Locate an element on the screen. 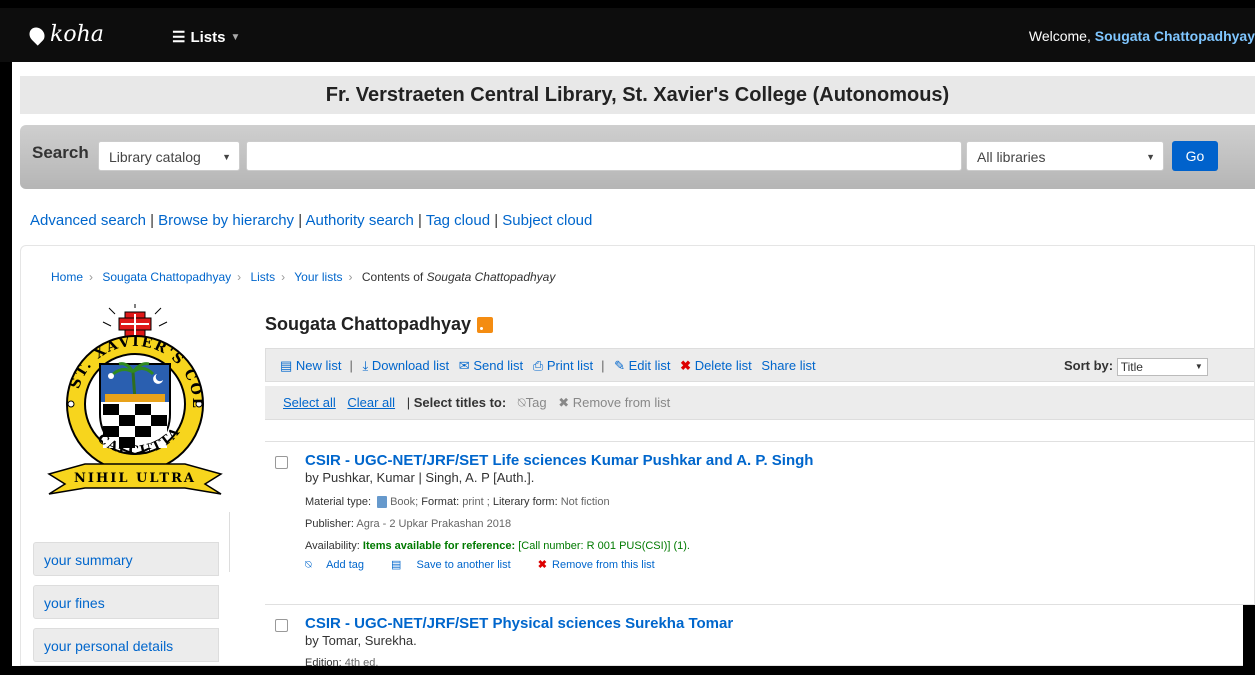  go-button: Go is located at coordinates (1195, 156).